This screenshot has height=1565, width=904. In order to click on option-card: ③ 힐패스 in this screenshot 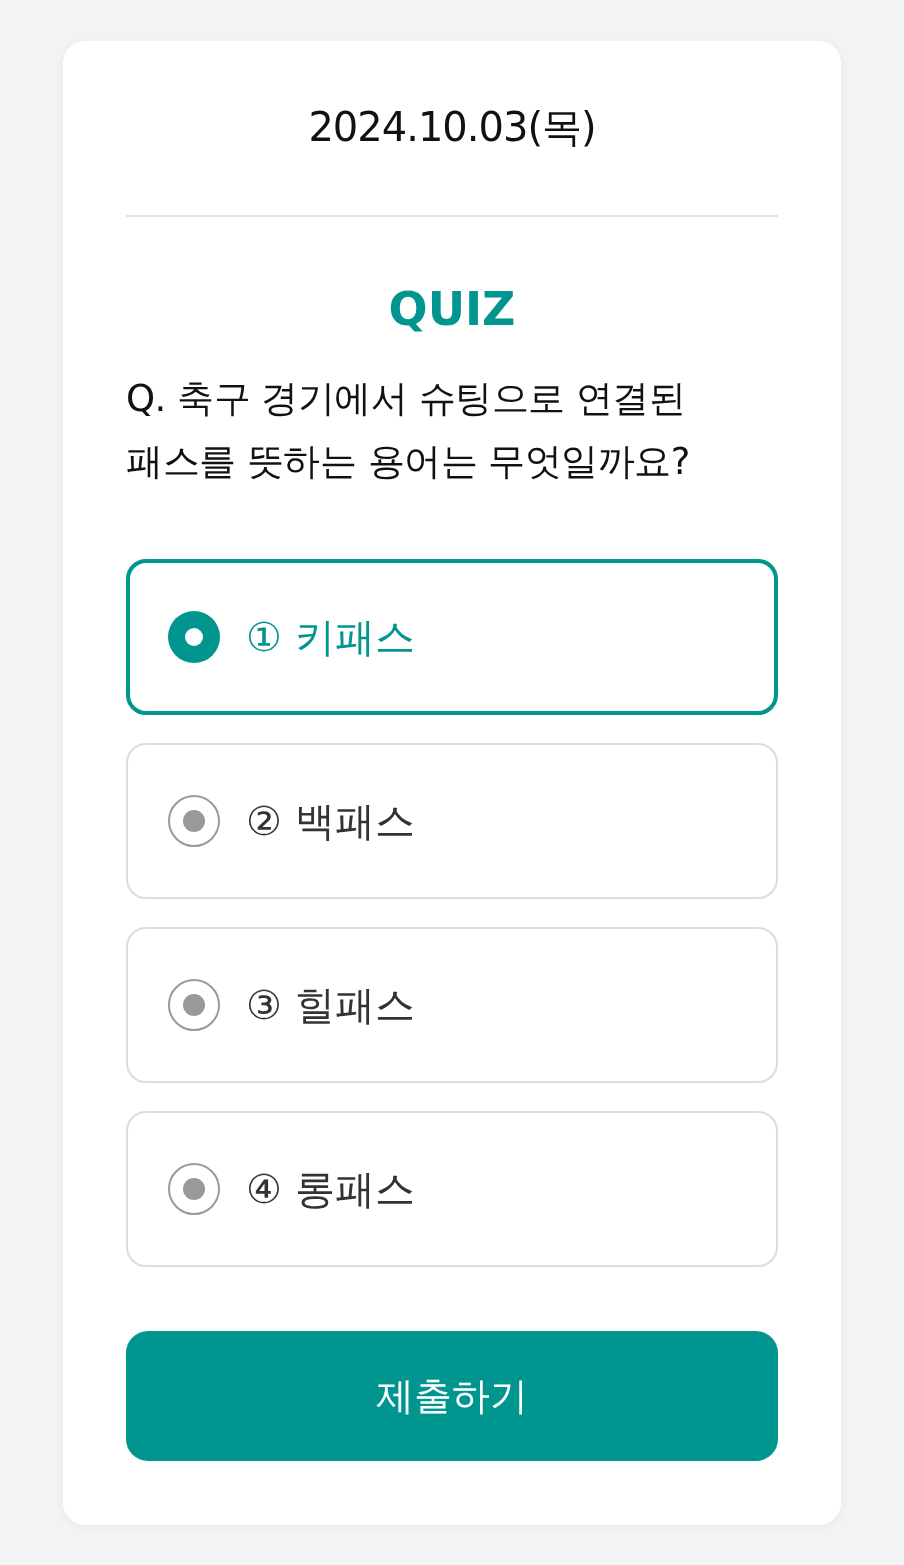, I will do `click(452, 1005)`.